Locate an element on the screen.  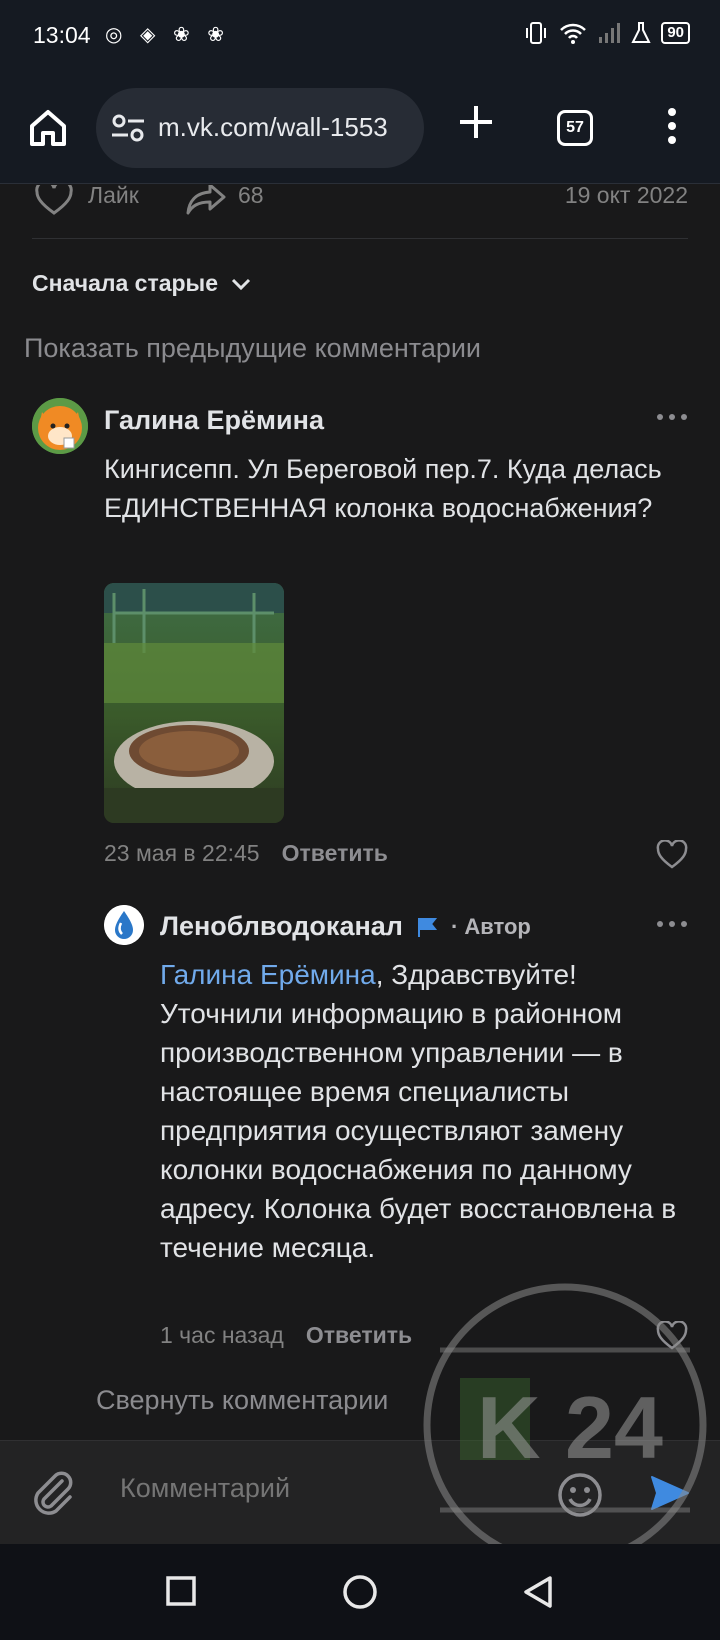
system-nav-bar is located at coordinates (360, 1592).